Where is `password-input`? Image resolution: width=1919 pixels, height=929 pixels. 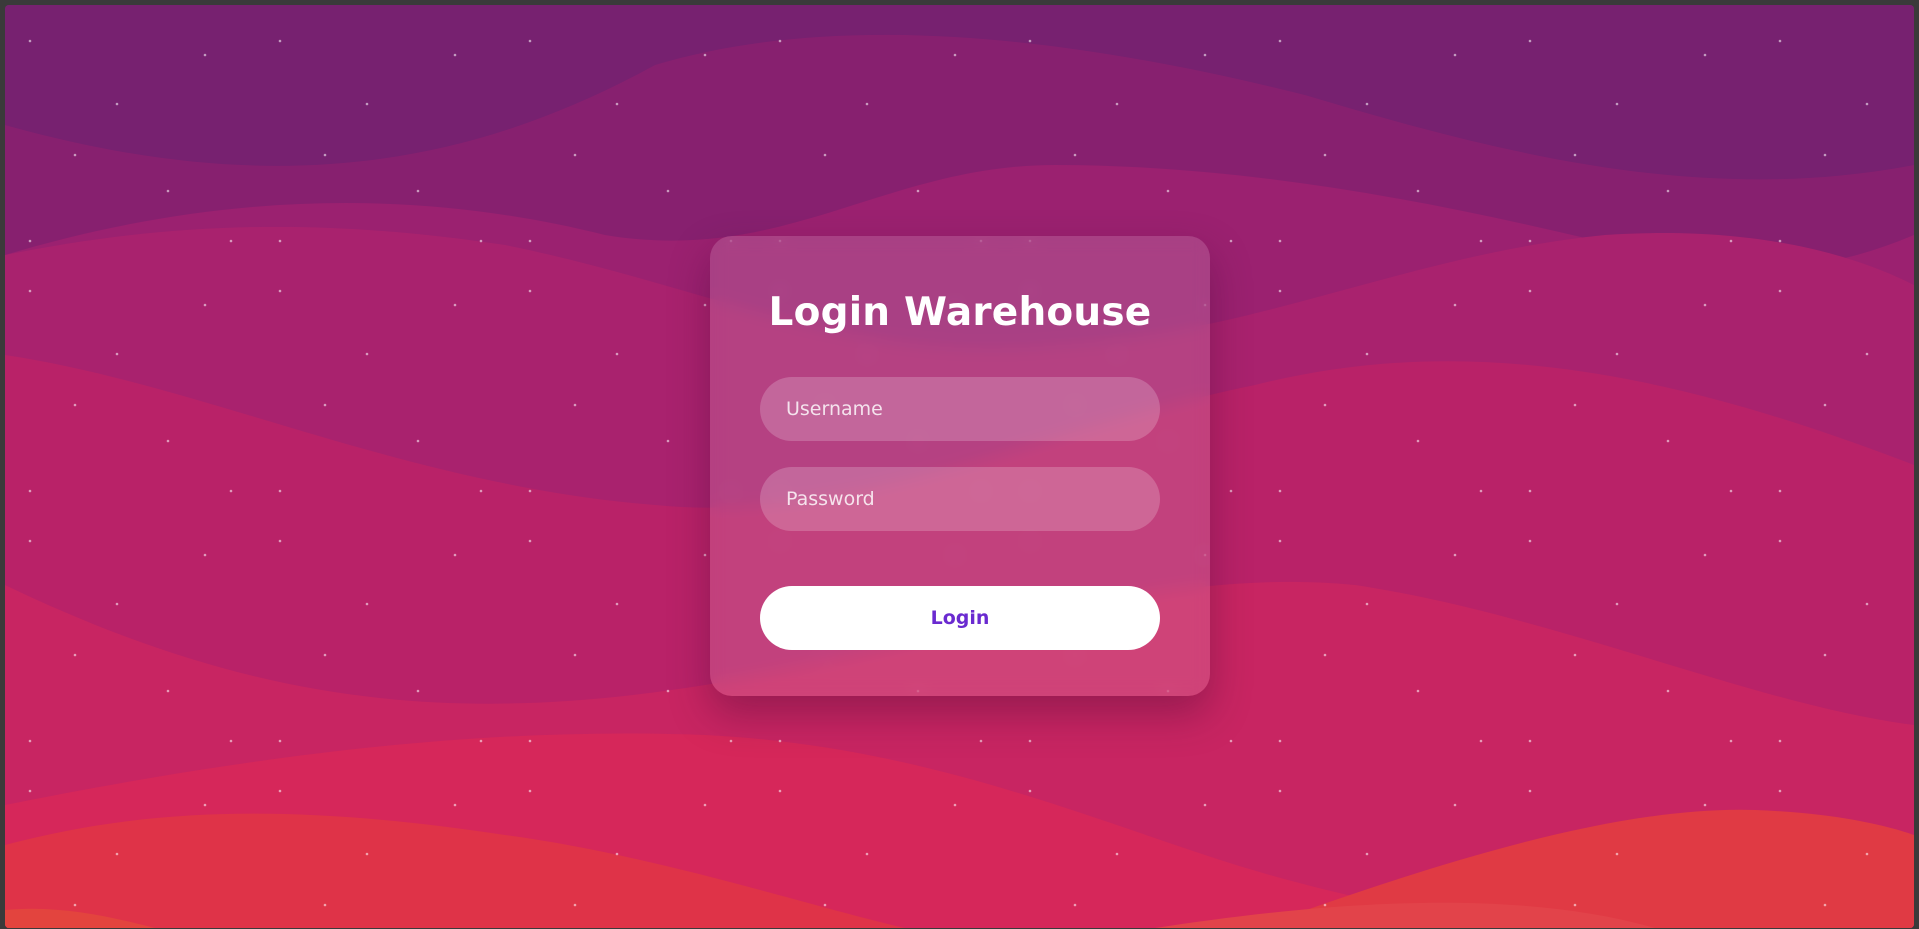 password-input is located at coordinates (960, 499).